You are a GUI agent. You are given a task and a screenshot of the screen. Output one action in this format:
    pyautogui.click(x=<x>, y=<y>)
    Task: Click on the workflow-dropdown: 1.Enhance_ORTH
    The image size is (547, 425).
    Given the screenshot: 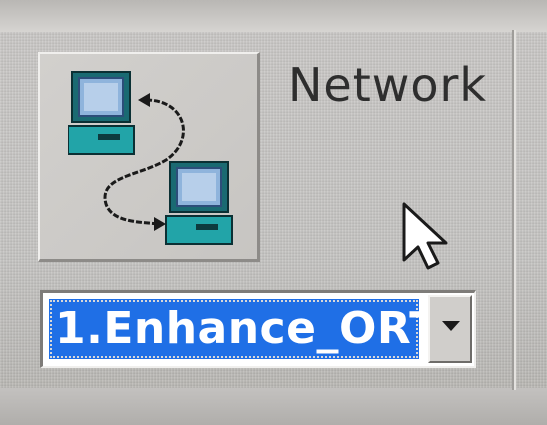 What is the action you would take?
    pyautogui.click(x=258, y=329)
    